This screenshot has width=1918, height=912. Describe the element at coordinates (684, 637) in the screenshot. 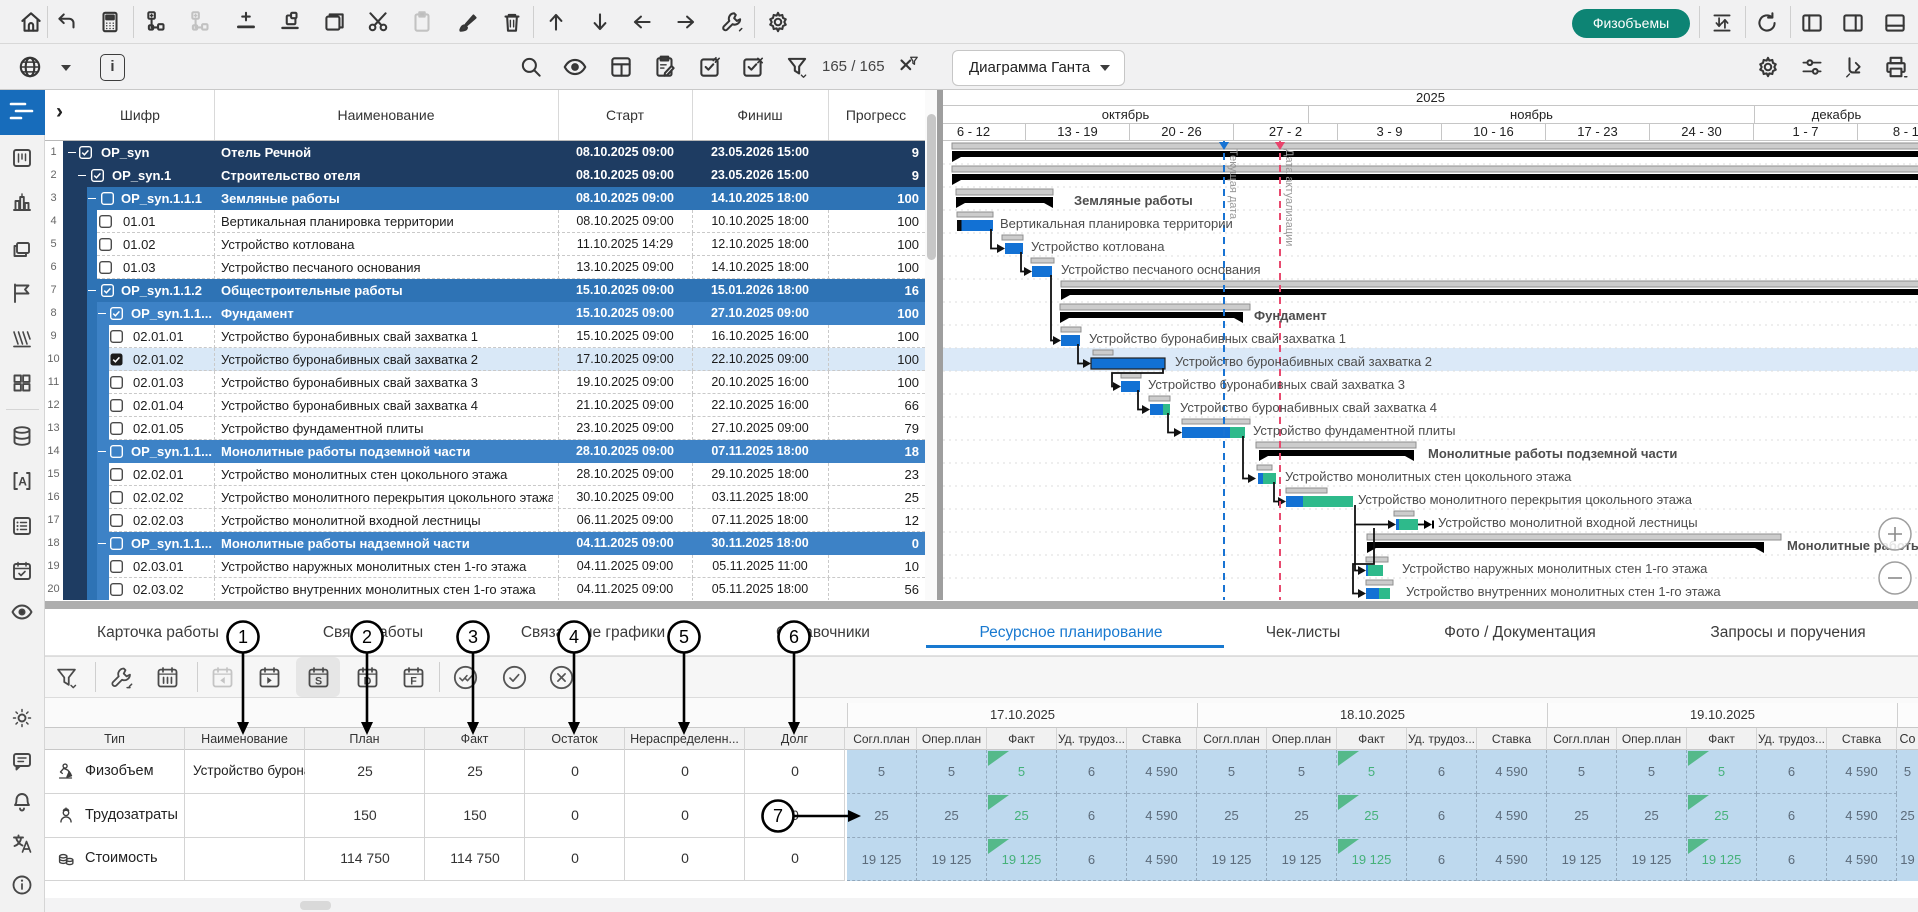

I see `svg-text: 5` at that location.